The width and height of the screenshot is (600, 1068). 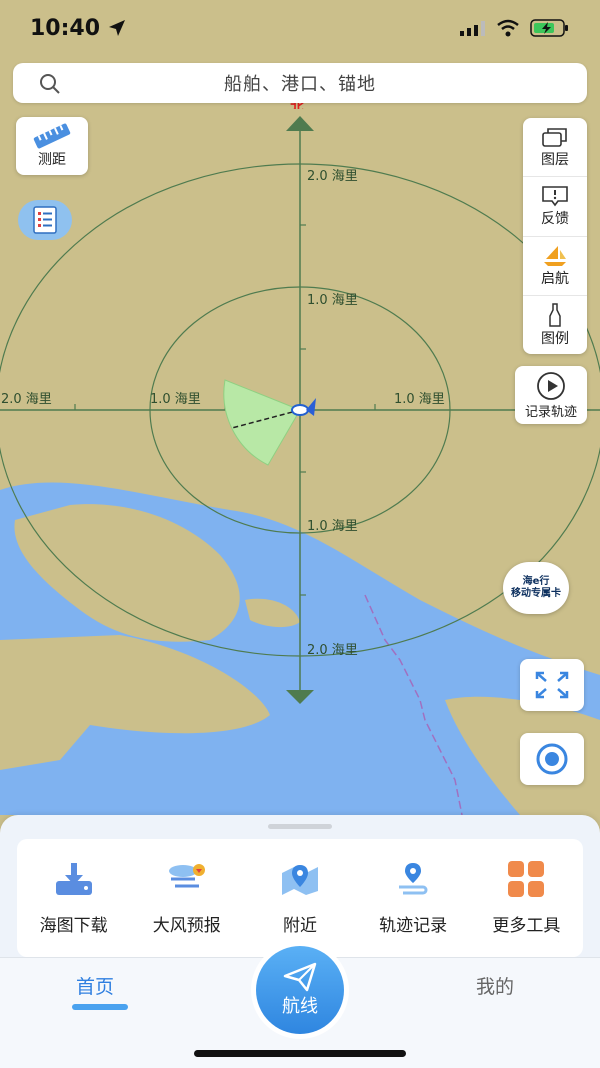 I want to click on tool-more: 更多工具, so click(x=526, y=898).